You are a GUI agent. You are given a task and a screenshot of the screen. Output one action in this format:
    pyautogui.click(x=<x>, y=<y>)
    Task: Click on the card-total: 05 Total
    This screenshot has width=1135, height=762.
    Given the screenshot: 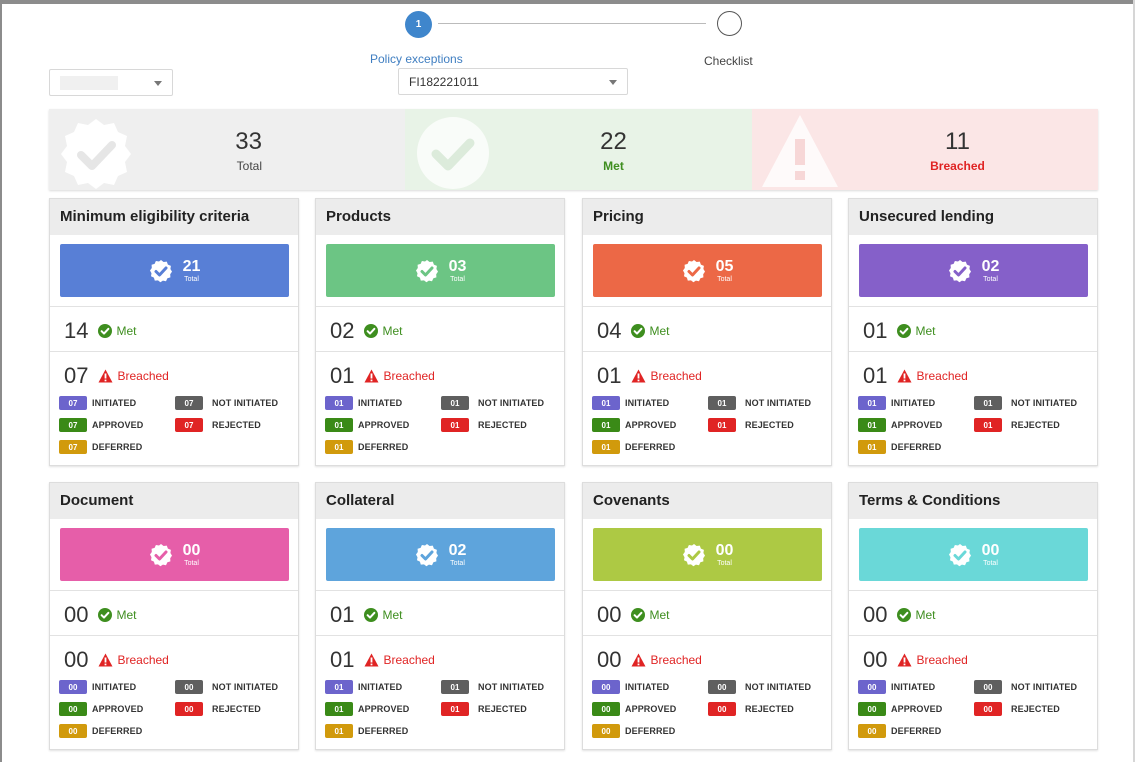 What is the action you would take?
    pyautogui.click(x=725, y=271)
    